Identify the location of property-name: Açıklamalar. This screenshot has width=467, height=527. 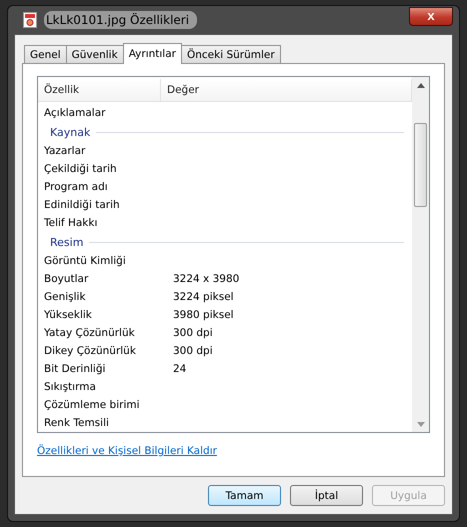
(74, 113).